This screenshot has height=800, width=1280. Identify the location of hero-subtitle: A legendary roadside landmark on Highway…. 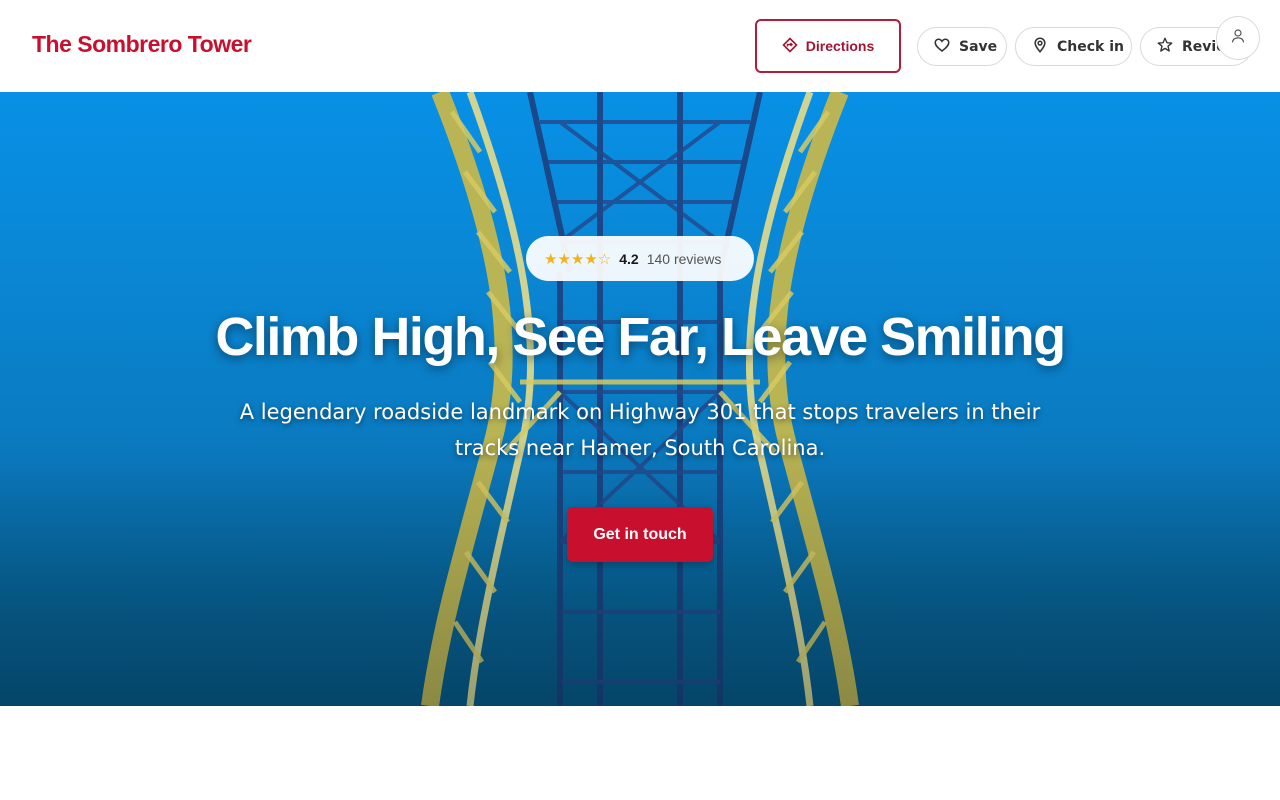
(640, 430).